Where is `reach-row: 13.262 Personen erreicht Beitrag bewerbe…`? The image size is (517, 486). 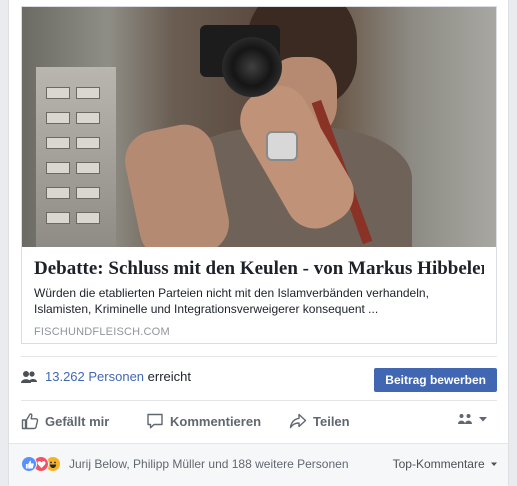
reach-row: 13.262 Personen erreicht Beitrag bewerbe… is located at coordinates (259, 378).